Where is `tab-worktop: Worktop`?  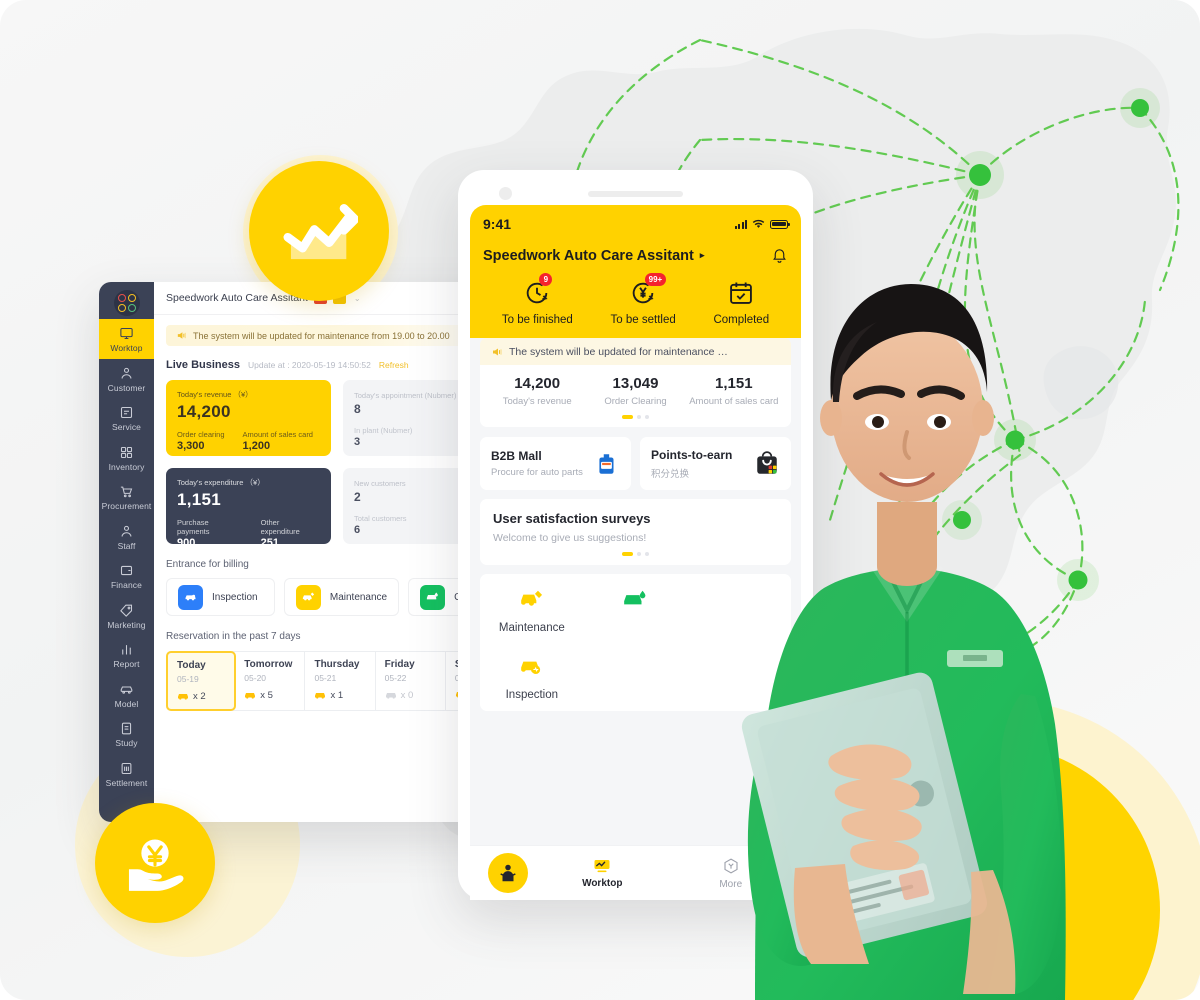
tab-worktop: Worktop is located at coordinates (602, 873).